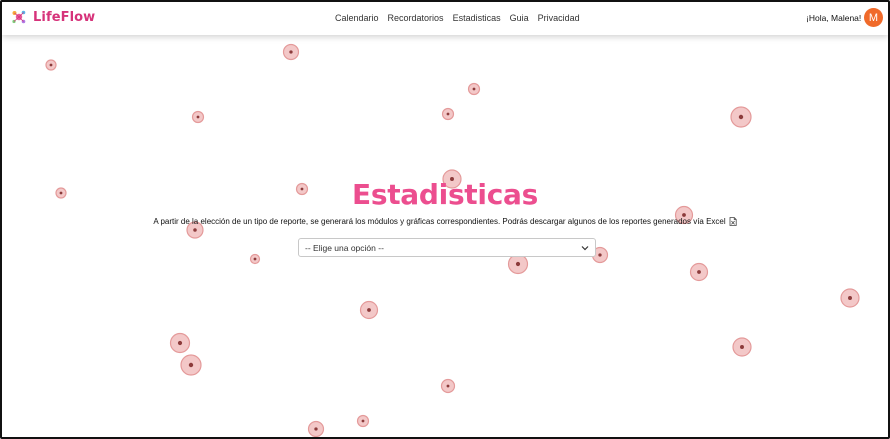 The image size is (890, 439). Describe the element at coordinates (445, 194) in the screenshot. I see `page-title: Estadisticas` at that location.